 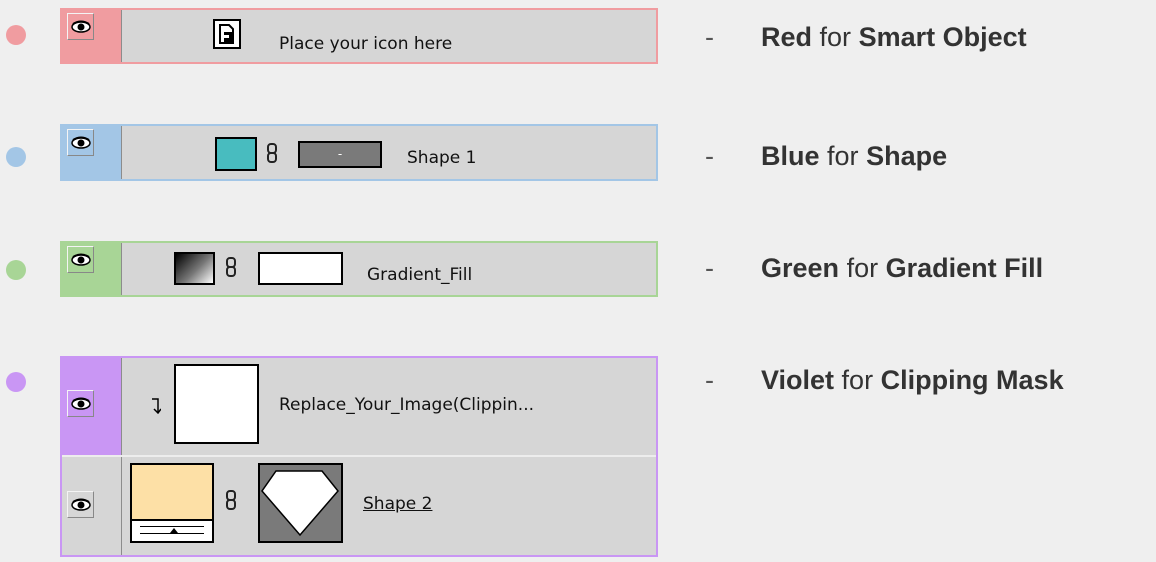 I want to click on mask-label: -, so click(x=340, y=154).